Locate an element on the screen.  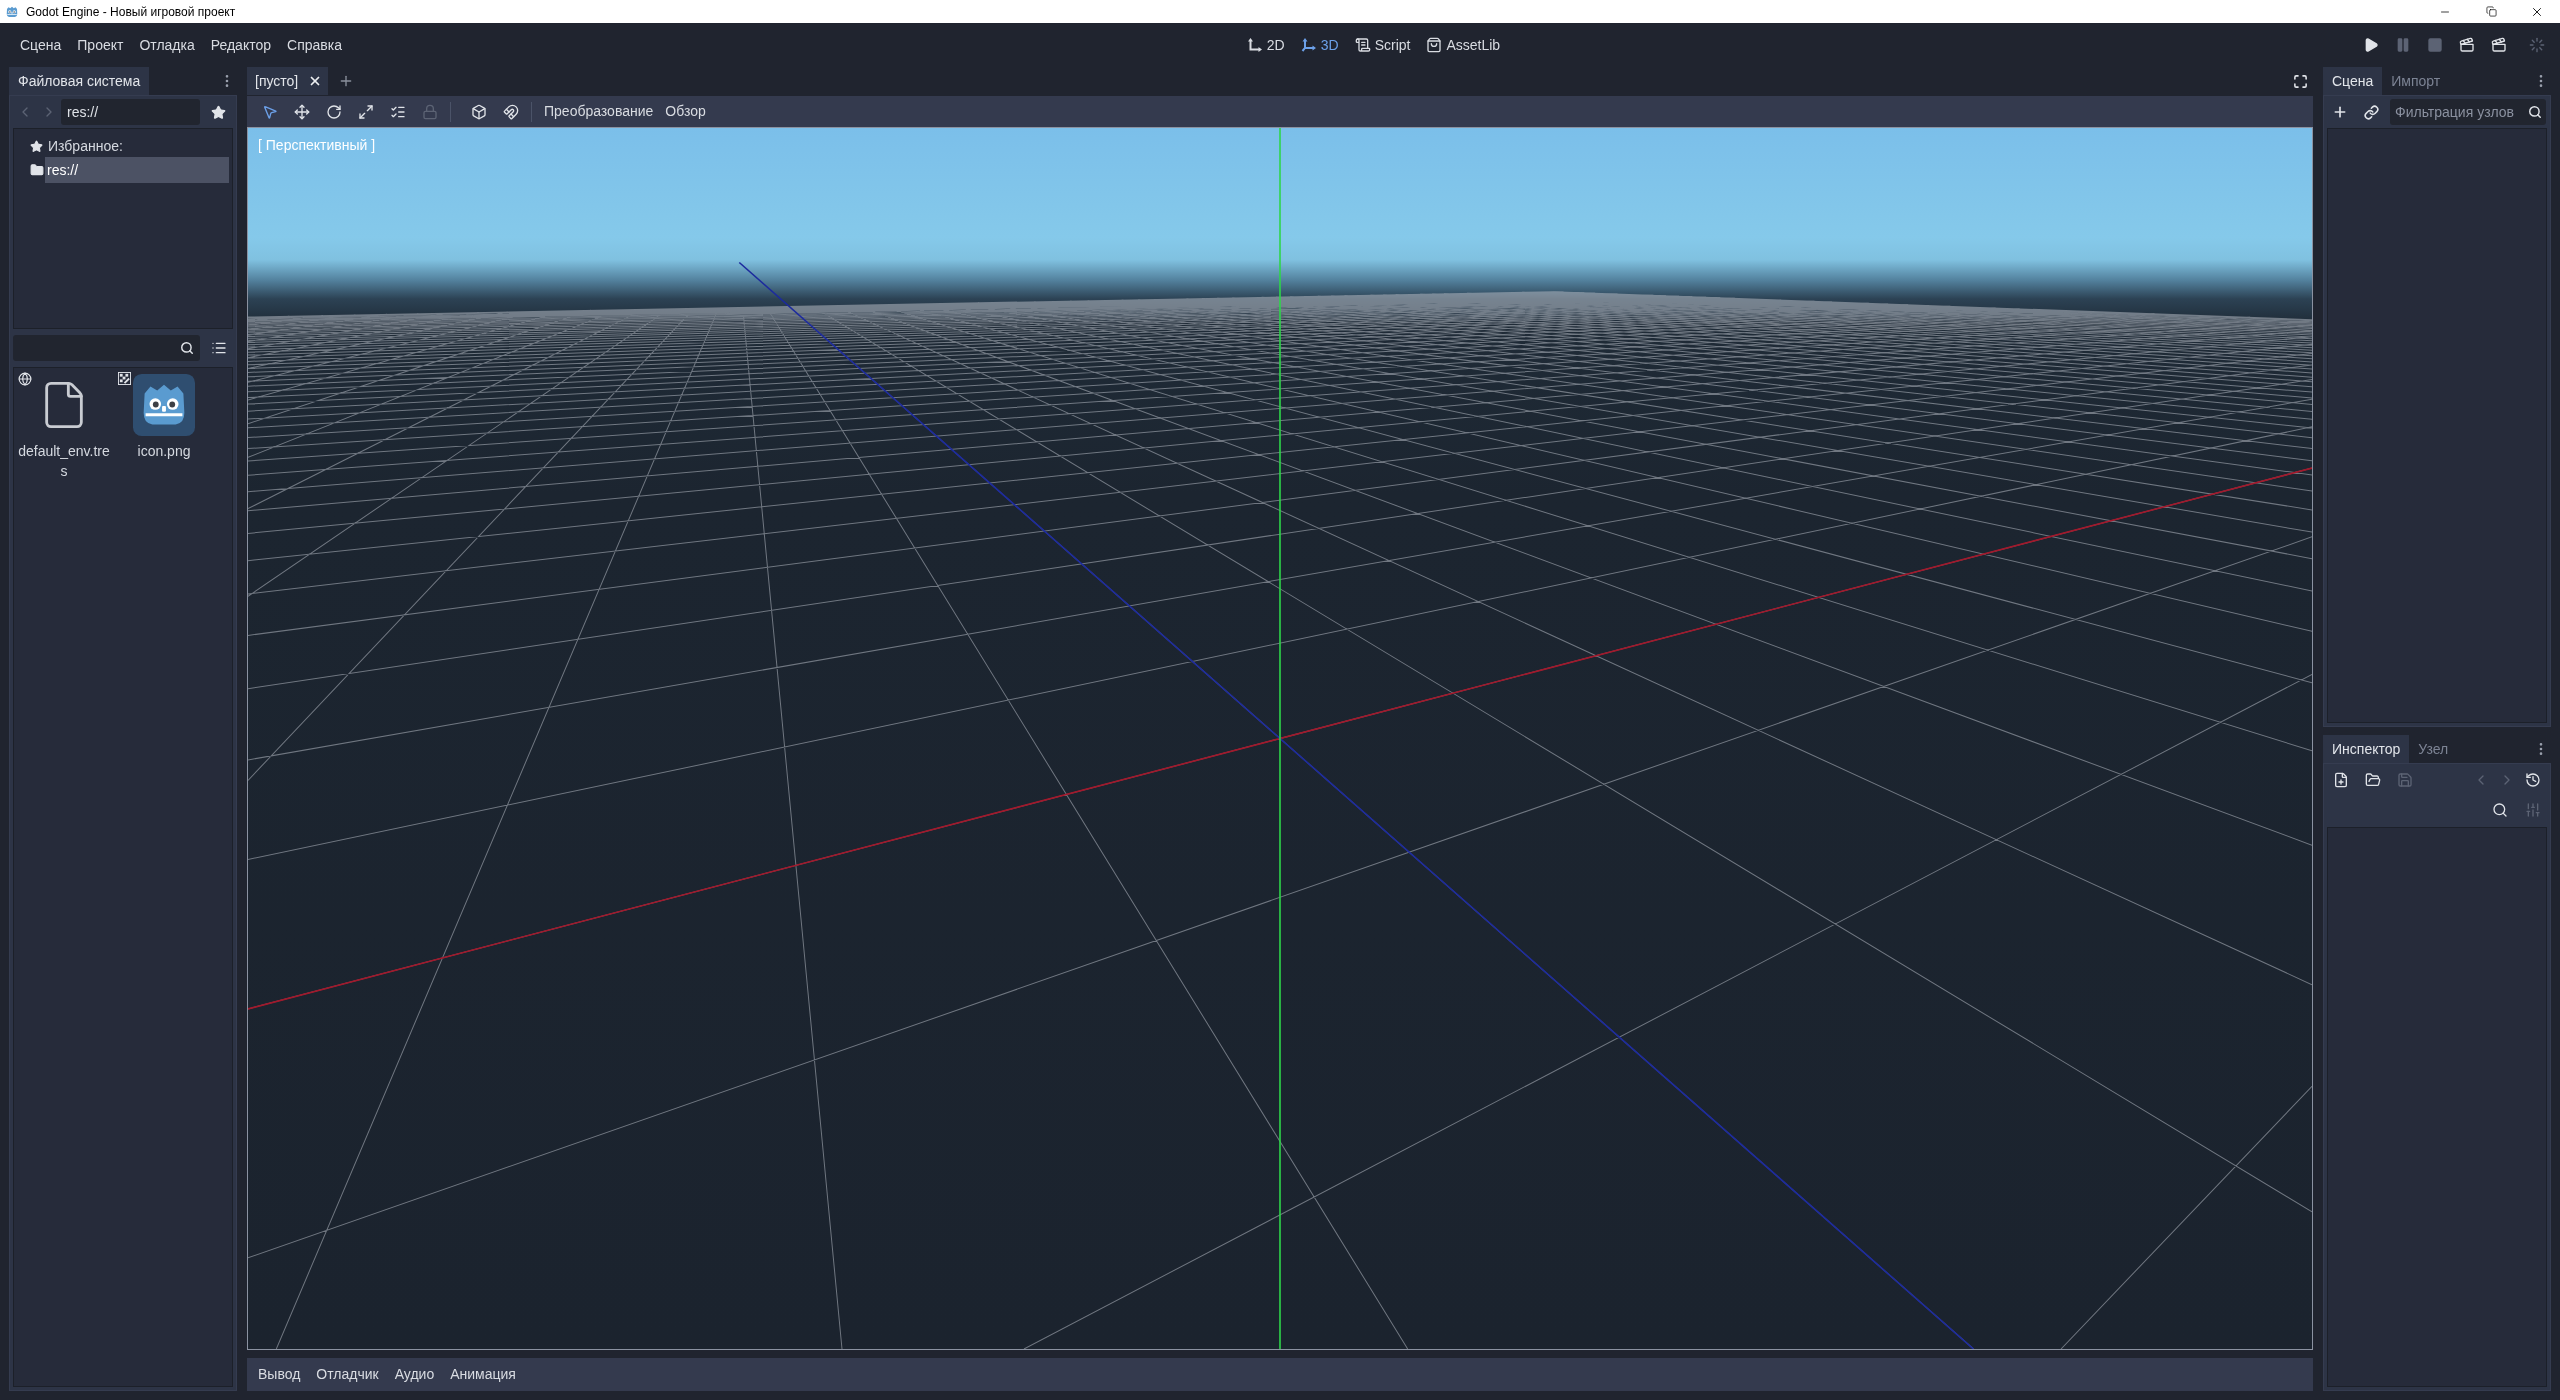
plus-icon is located at coordinates (2340, 112).